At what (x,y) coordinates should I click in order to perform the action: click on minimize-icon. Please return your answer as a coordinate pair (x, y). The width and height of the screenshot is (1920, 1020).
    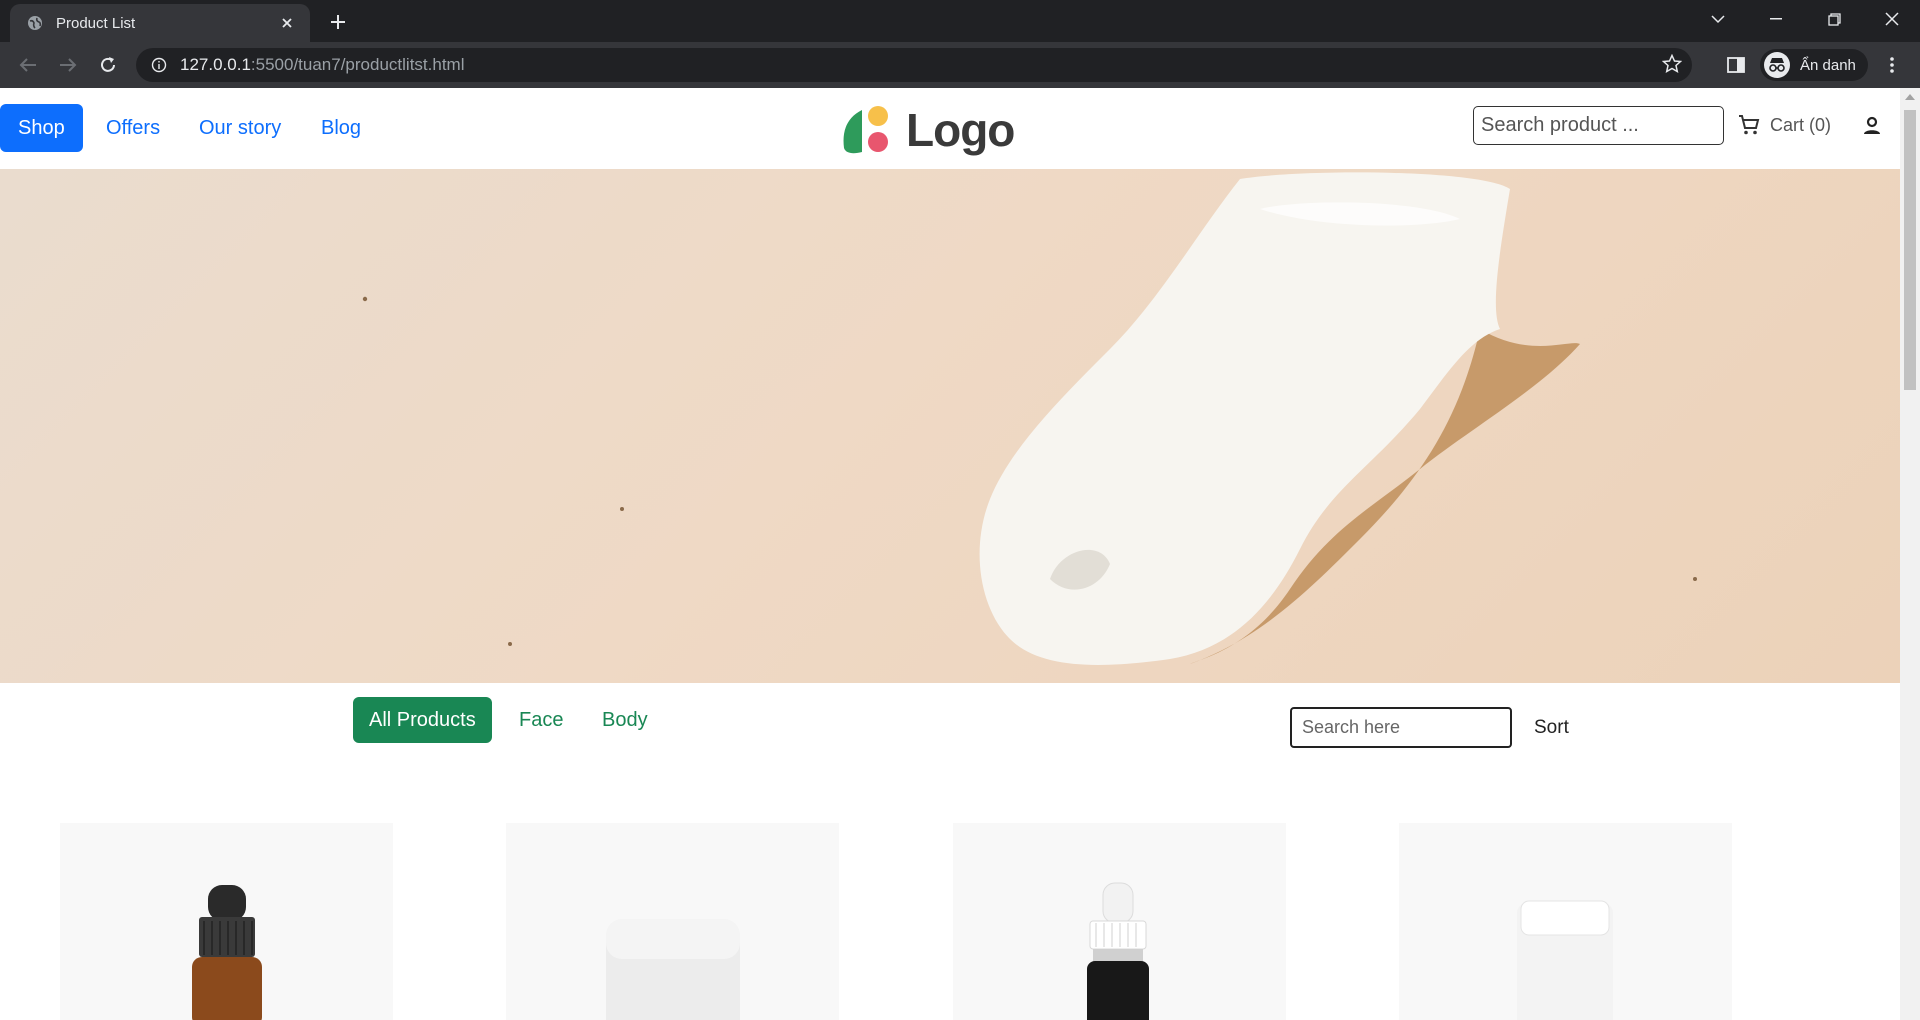
    Looking at the image, I should click on (1776, 19).